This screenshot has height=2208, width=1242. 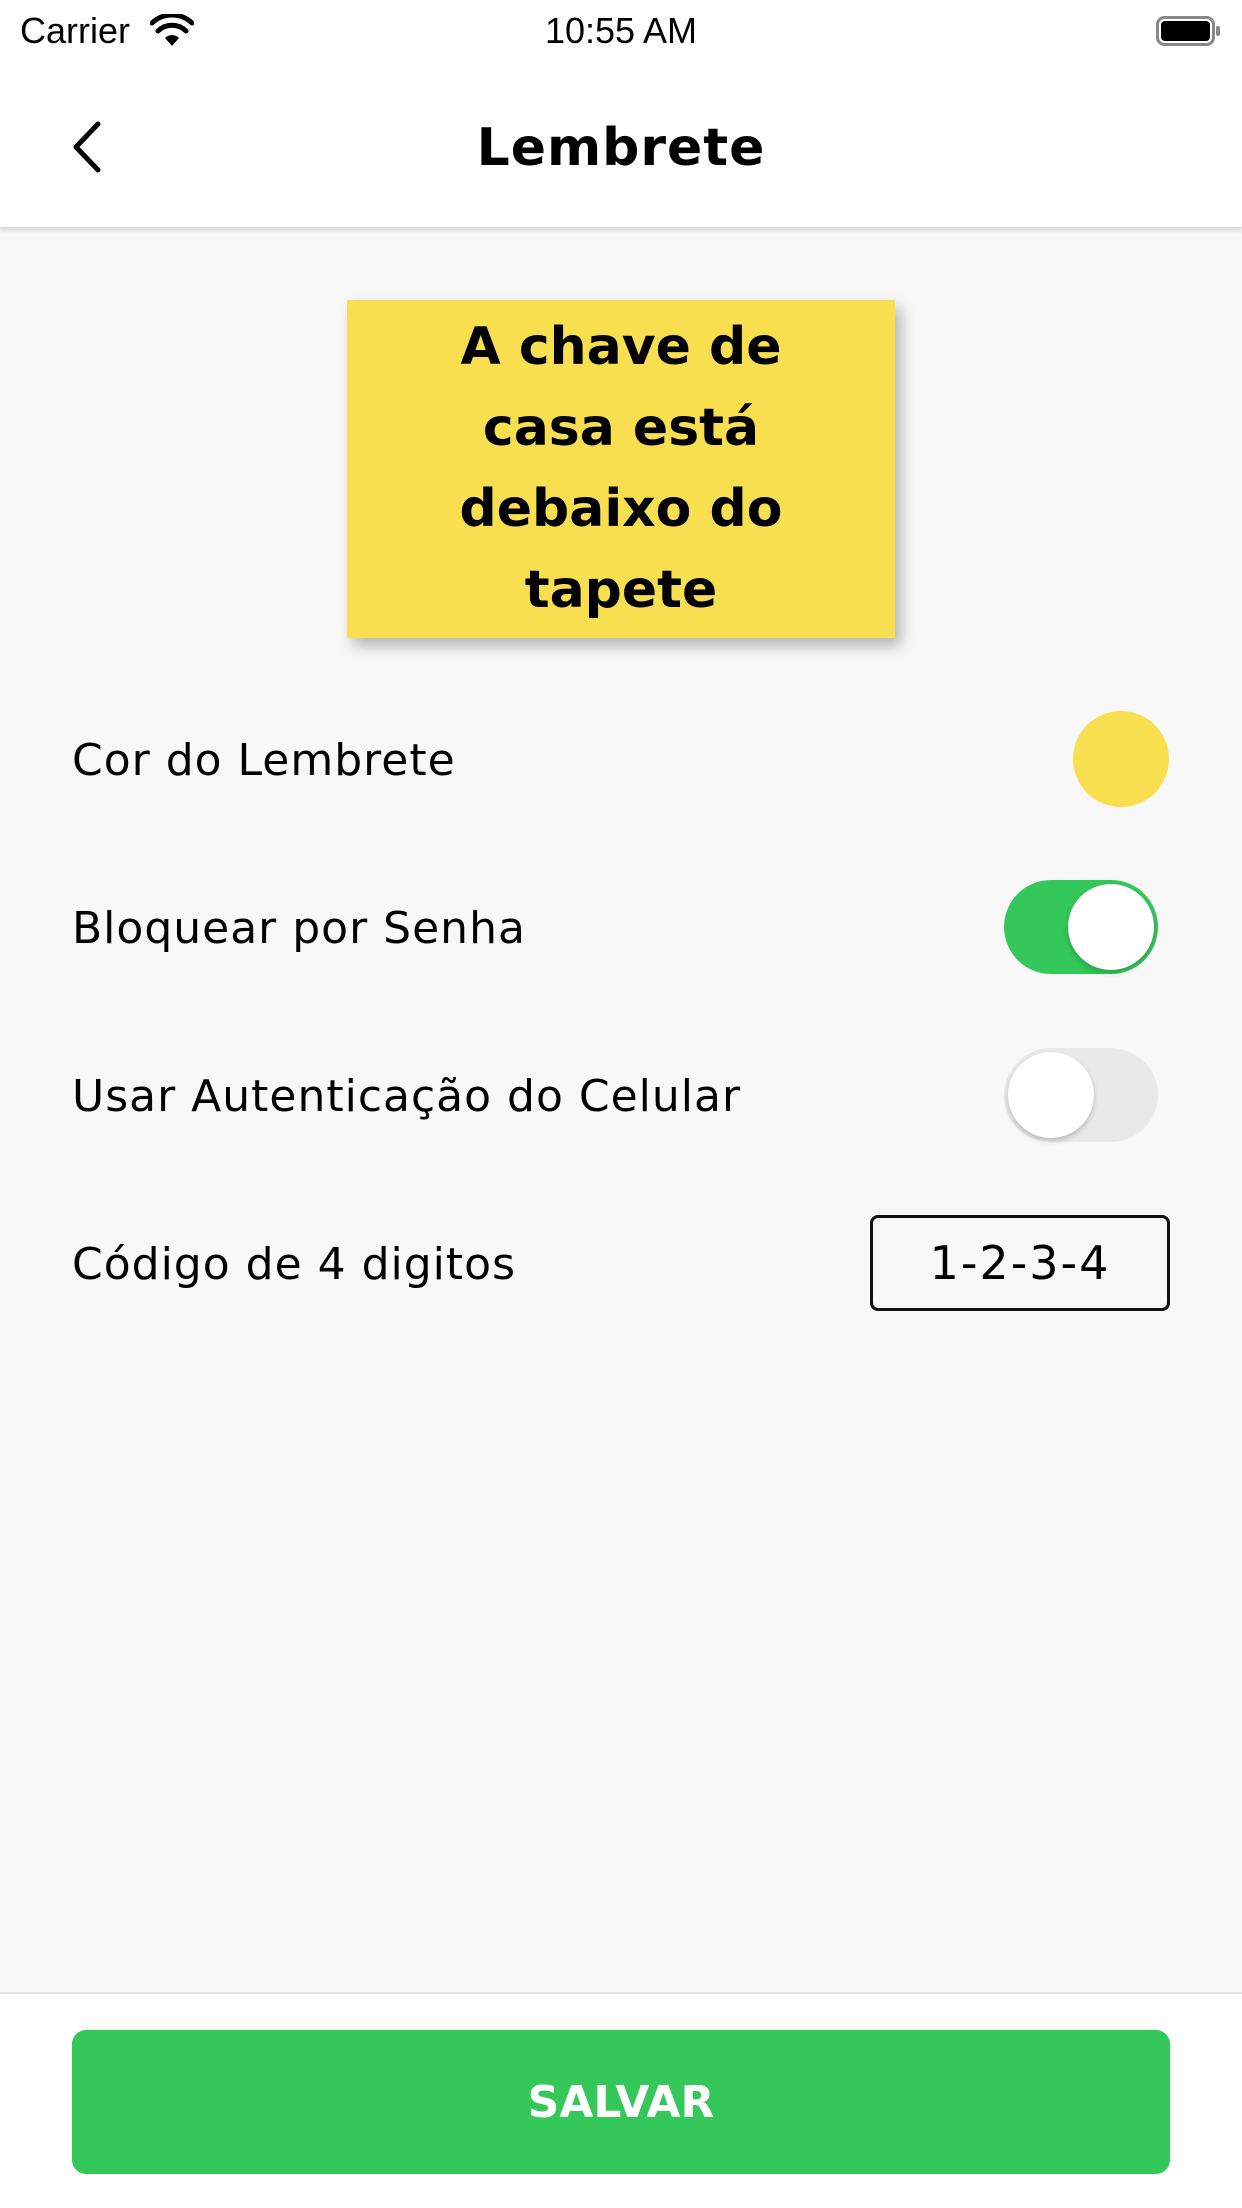 I want to click on lock-password-toggle, so click(x=1081, y=927).